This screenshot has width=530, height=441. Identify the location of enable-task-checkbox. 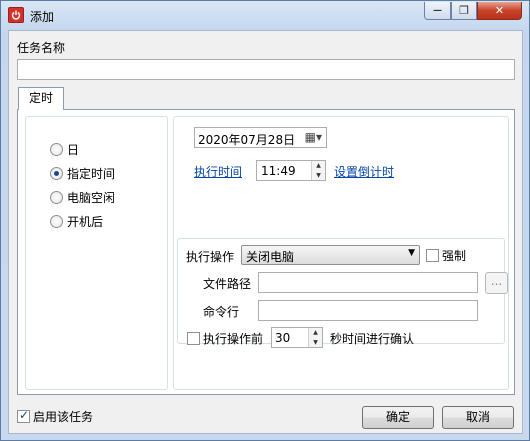
(23, 415).